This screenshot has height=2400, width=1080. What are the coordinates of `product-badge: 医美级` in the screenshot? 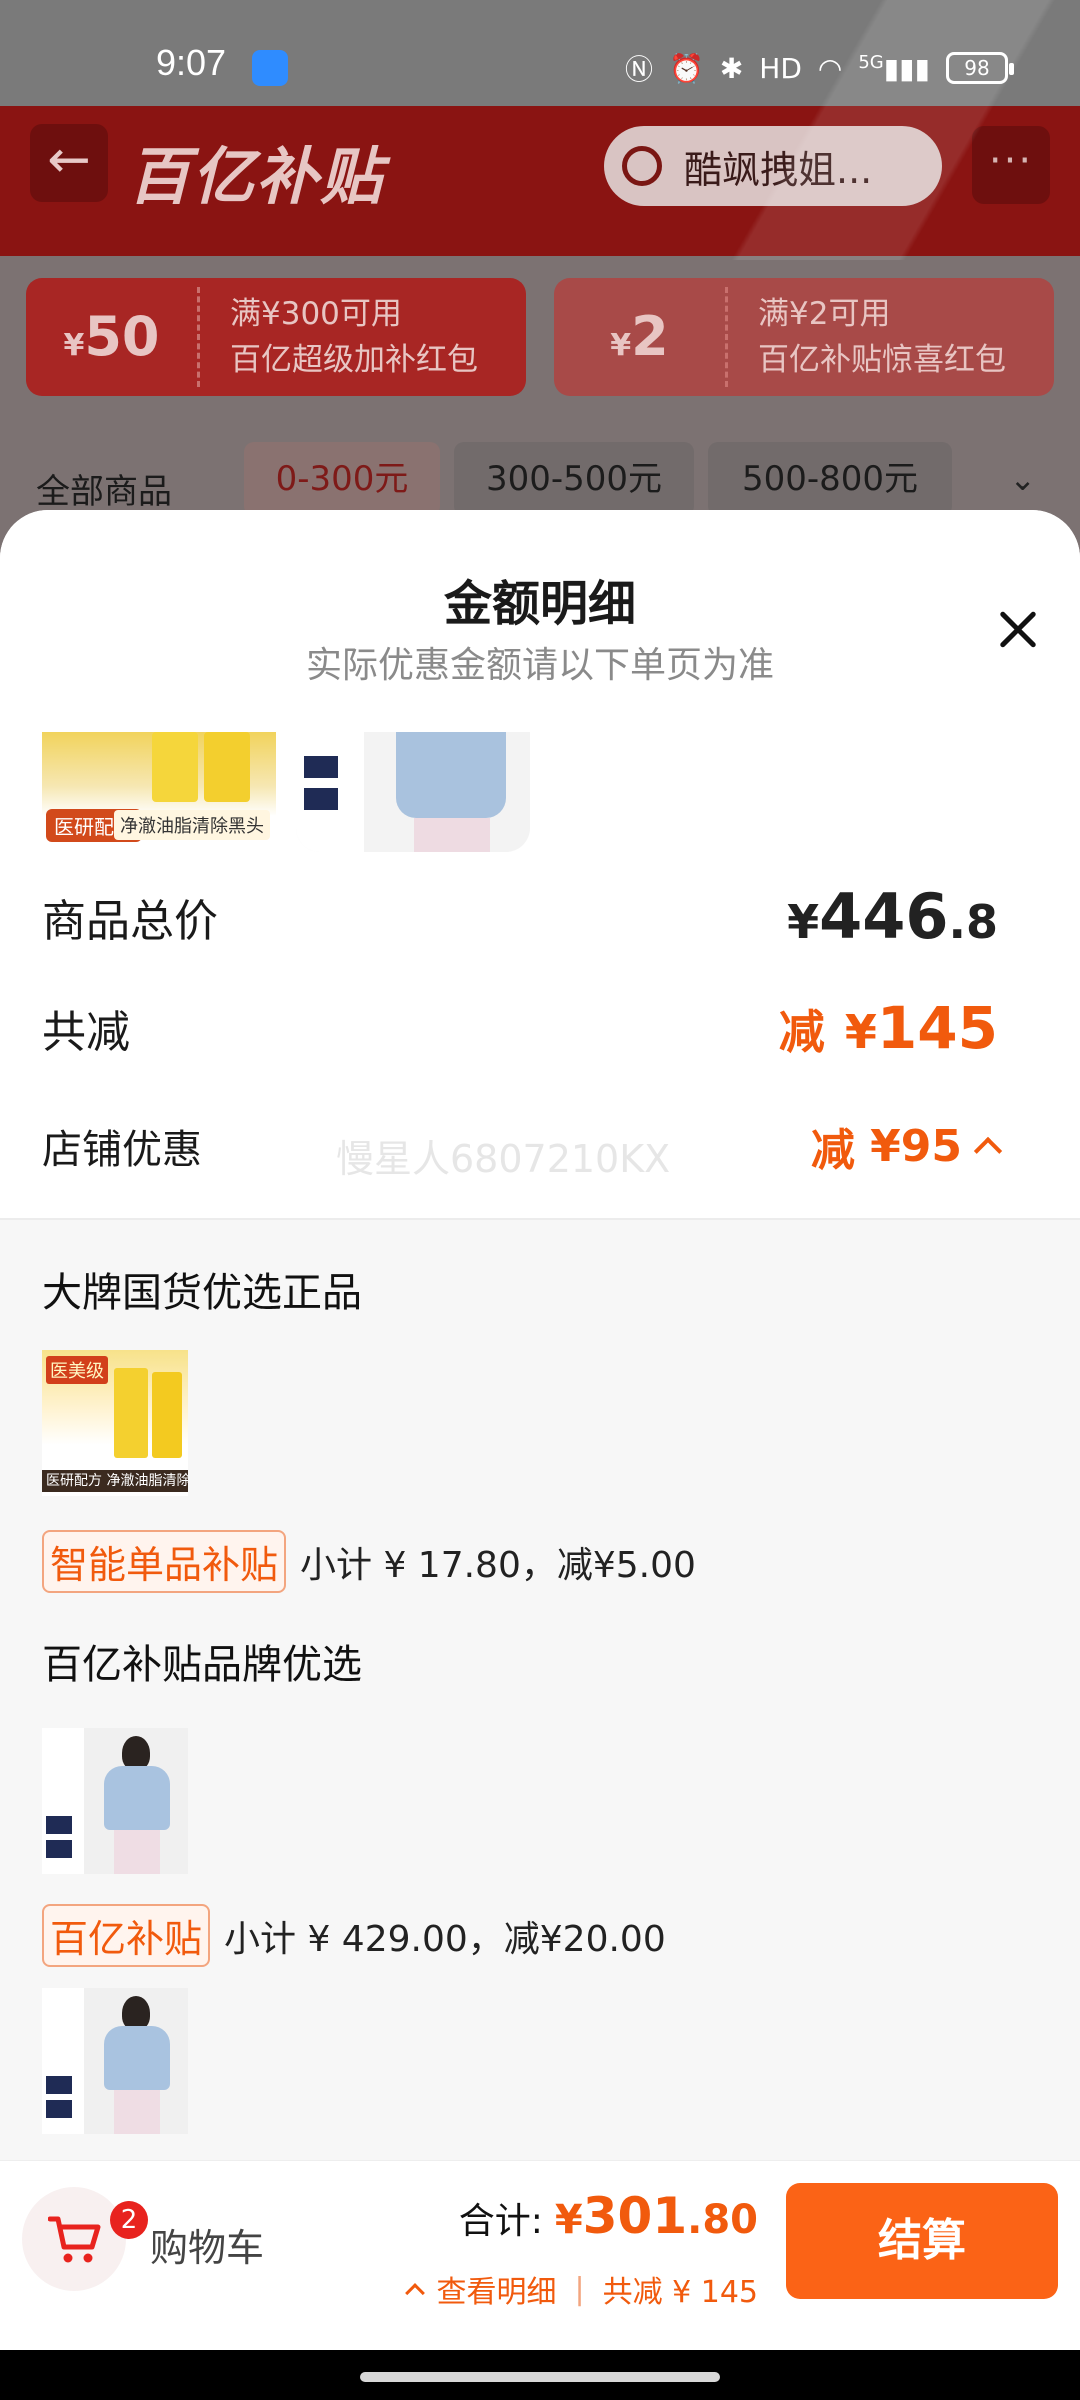 It's located at (77, 1370).